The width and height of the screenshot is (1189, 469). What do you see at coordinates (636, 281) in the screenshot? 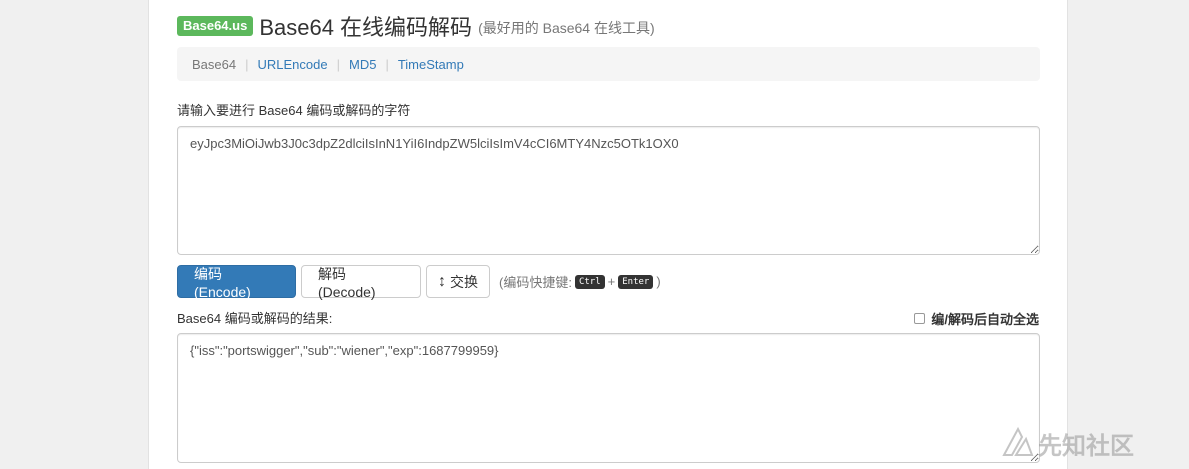
I see `kbd-enter: Enter` at bounding box center [636, 281].